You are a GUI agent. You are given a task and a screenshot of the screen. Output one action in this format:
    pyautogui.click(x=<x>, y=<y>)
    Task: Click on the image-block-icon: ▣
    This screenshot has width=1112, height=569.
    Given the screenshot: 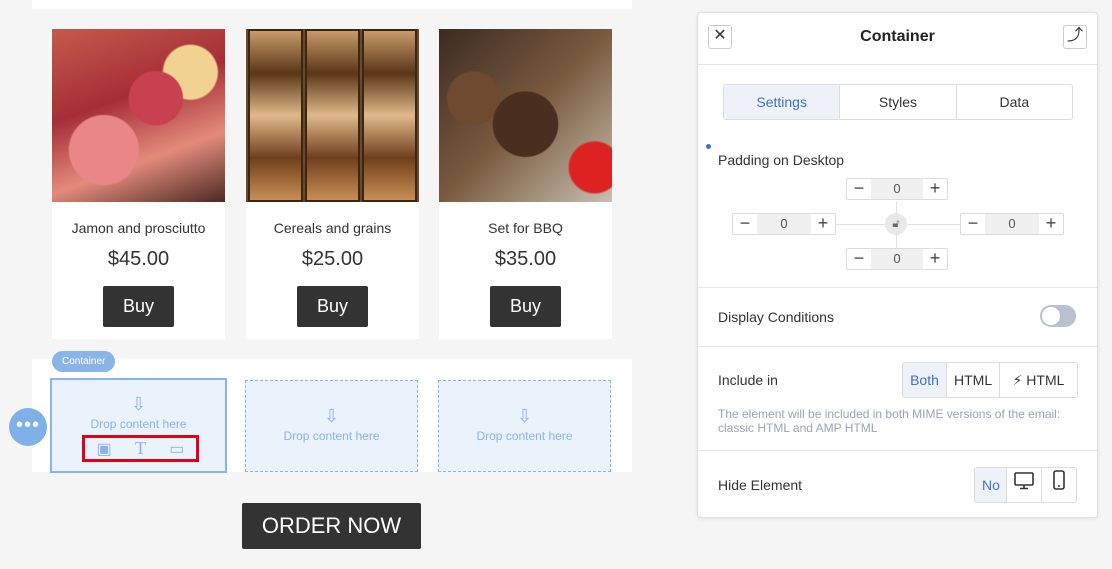 What is the action you would take?
    pyautogui.click(x=104, y=449)
    